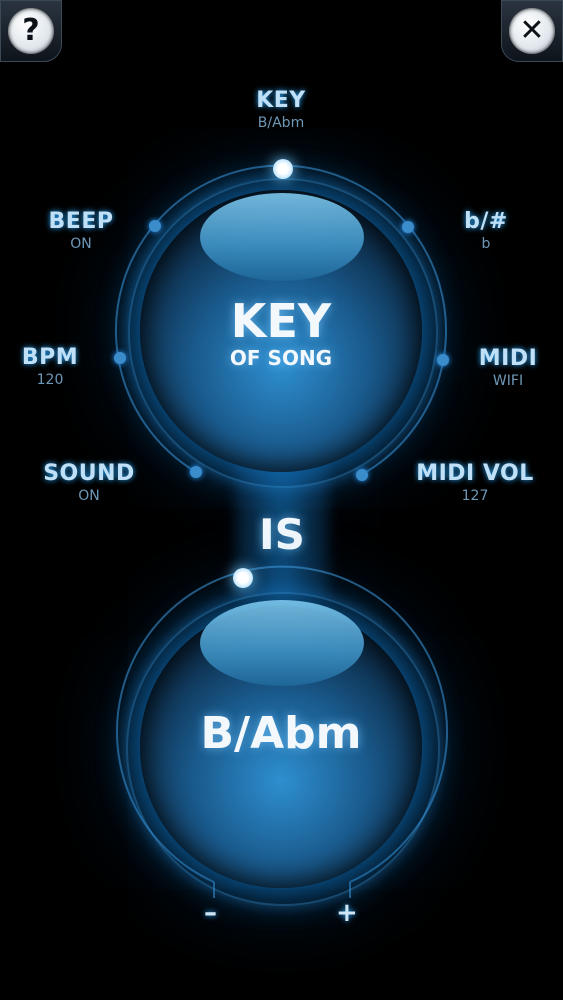 Image resolution: width=563 pixels, height=1000 pixels. I want to click on key-value-display: B/Abm, so click(281, 733).